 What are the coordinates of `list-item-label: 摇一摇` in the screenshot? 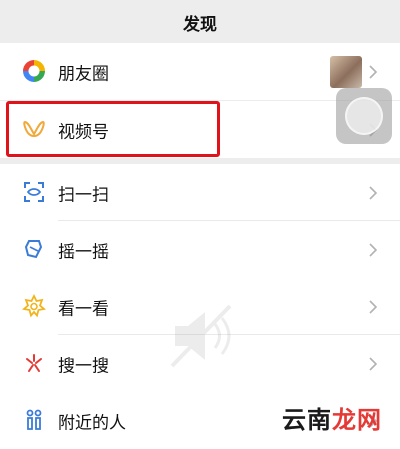 It's located at (83, 252).